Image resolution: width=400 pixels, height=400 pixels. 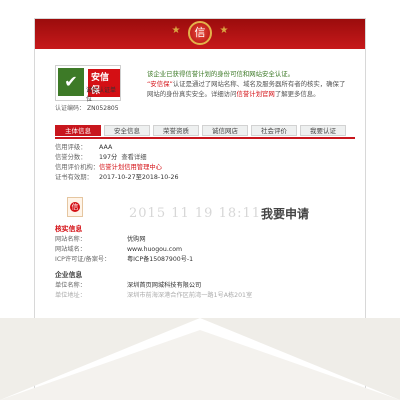 I want to click on tab-apply-cert: 我要认证, so click(x=323, y=130).